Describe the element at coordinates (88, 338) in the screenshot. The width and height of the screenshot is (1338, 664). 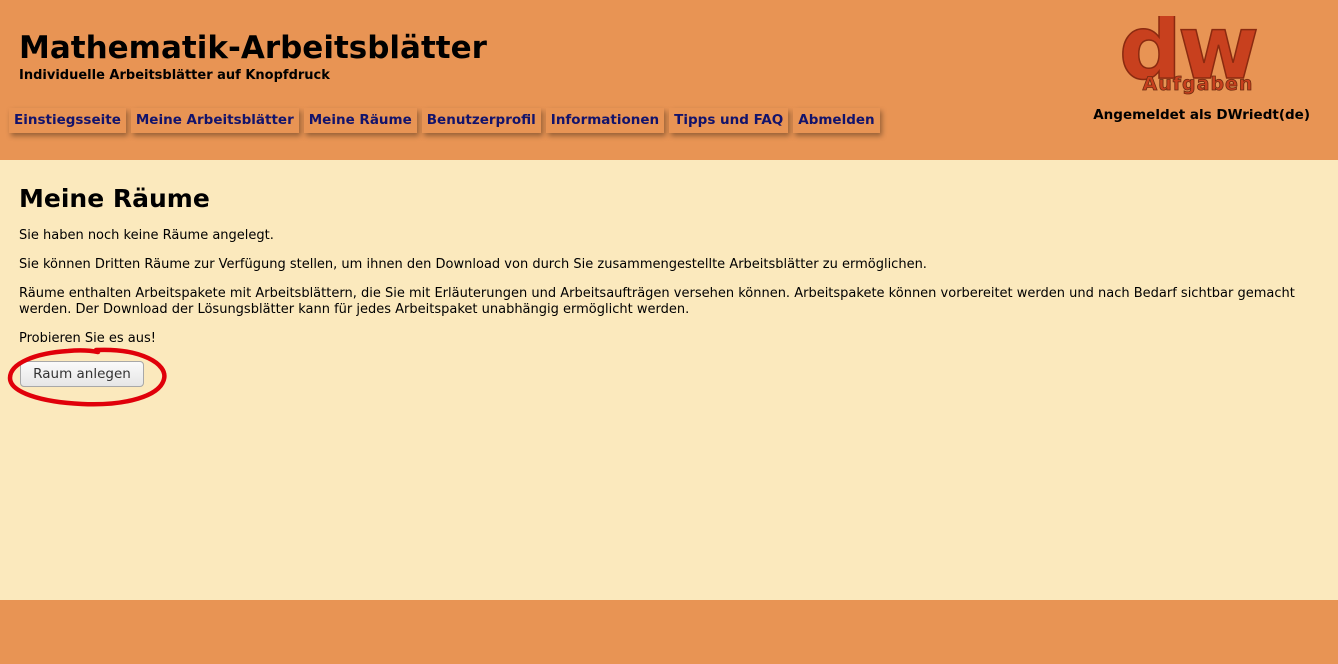
I see `info-paragraph: Probieren Sie es aus!` at that location.